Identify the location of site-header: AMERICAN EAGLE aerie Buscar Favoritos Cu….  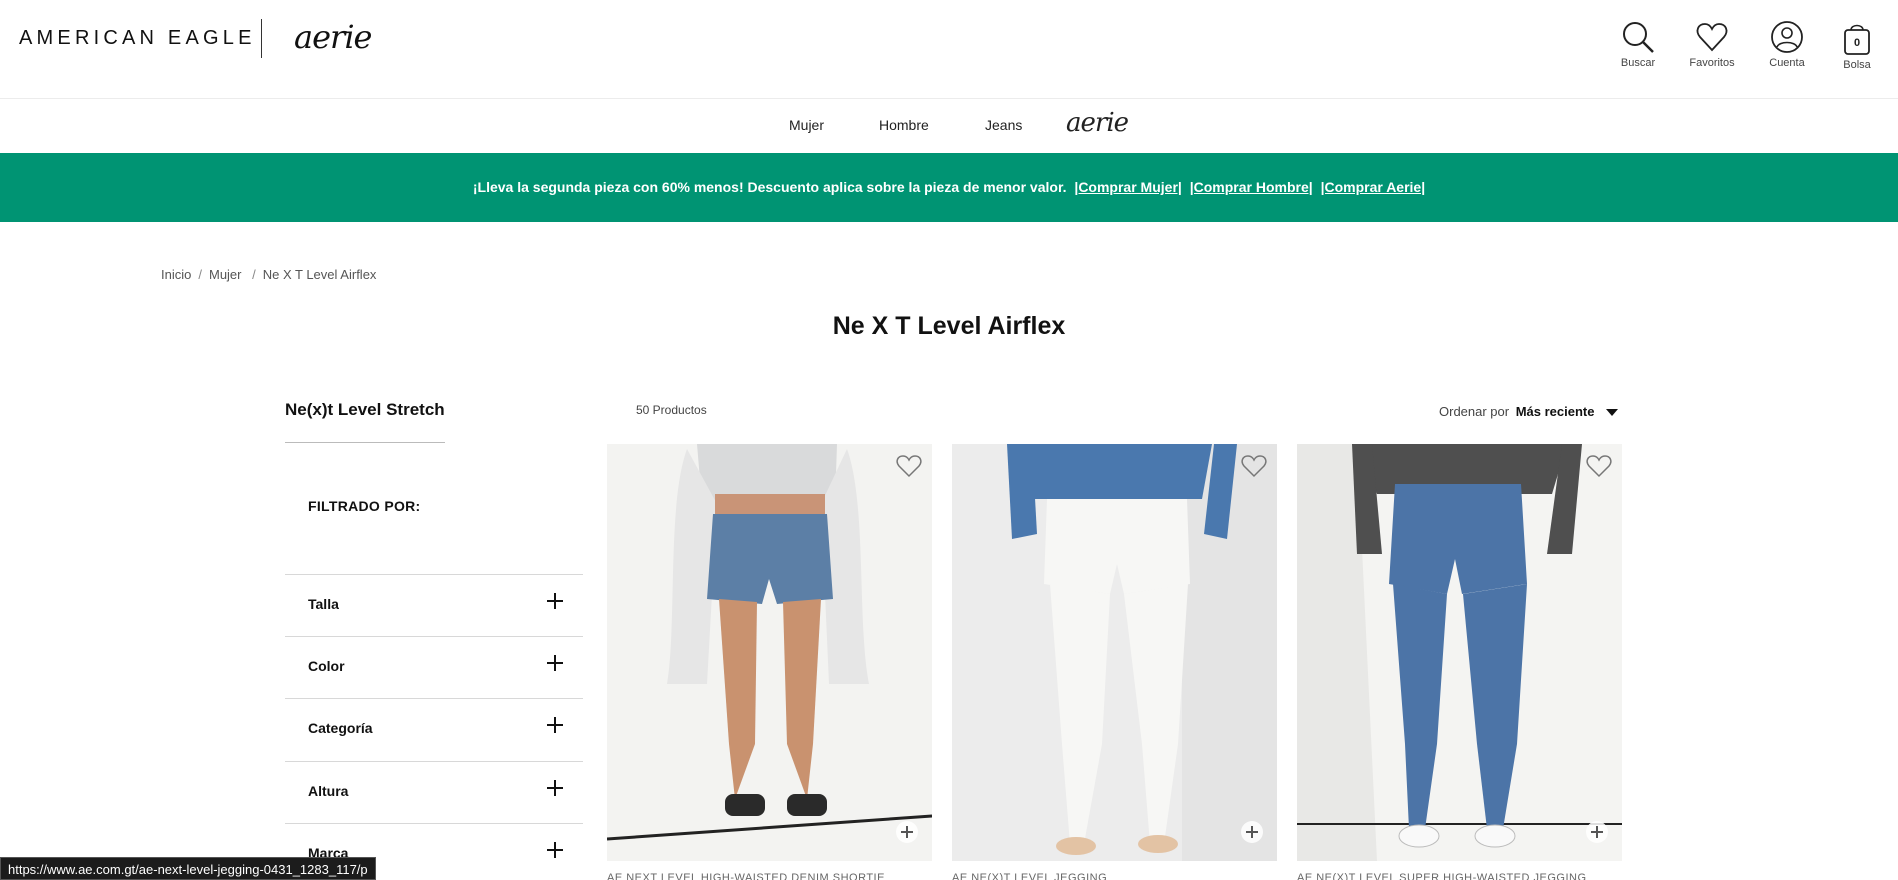
(949, 49).